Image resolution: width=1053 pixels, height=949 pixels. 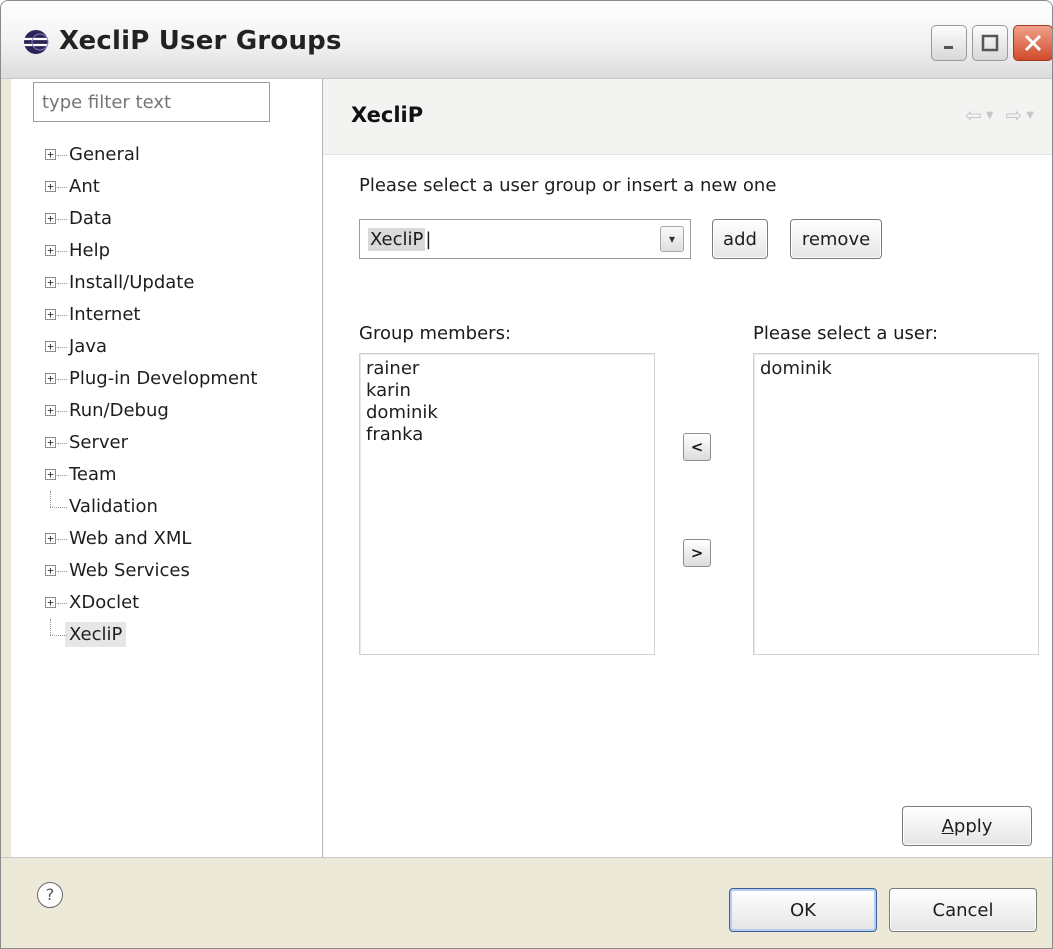 I want to click on maximize-icon, so click(x=990, y=43).